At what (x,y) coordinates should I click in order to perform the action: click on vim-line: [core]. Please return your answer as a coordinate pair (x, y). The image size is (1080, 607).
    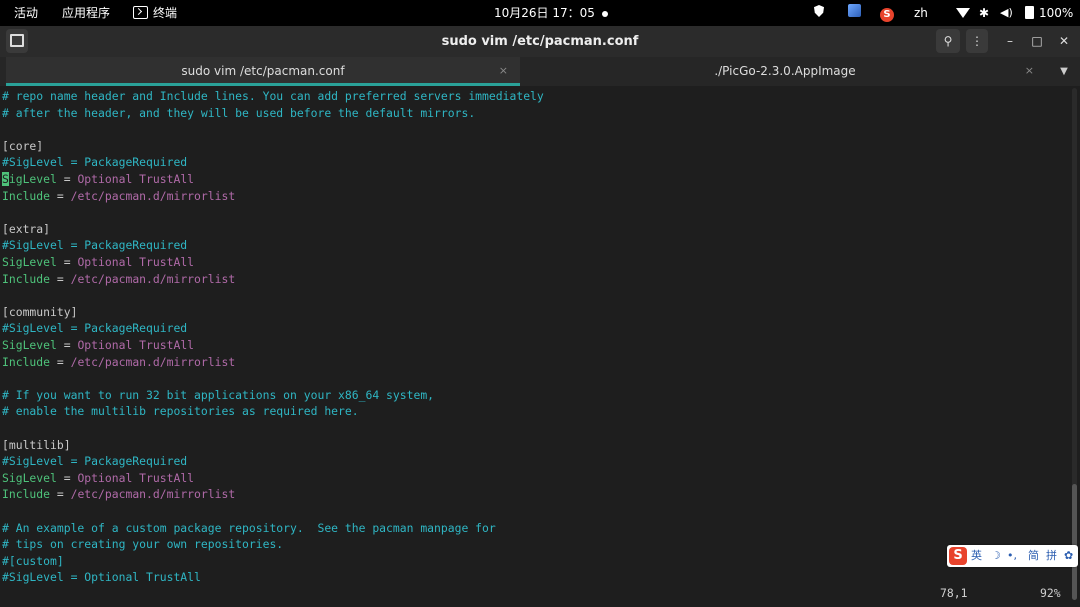
    Looking at the image, I should click on (22, 146).